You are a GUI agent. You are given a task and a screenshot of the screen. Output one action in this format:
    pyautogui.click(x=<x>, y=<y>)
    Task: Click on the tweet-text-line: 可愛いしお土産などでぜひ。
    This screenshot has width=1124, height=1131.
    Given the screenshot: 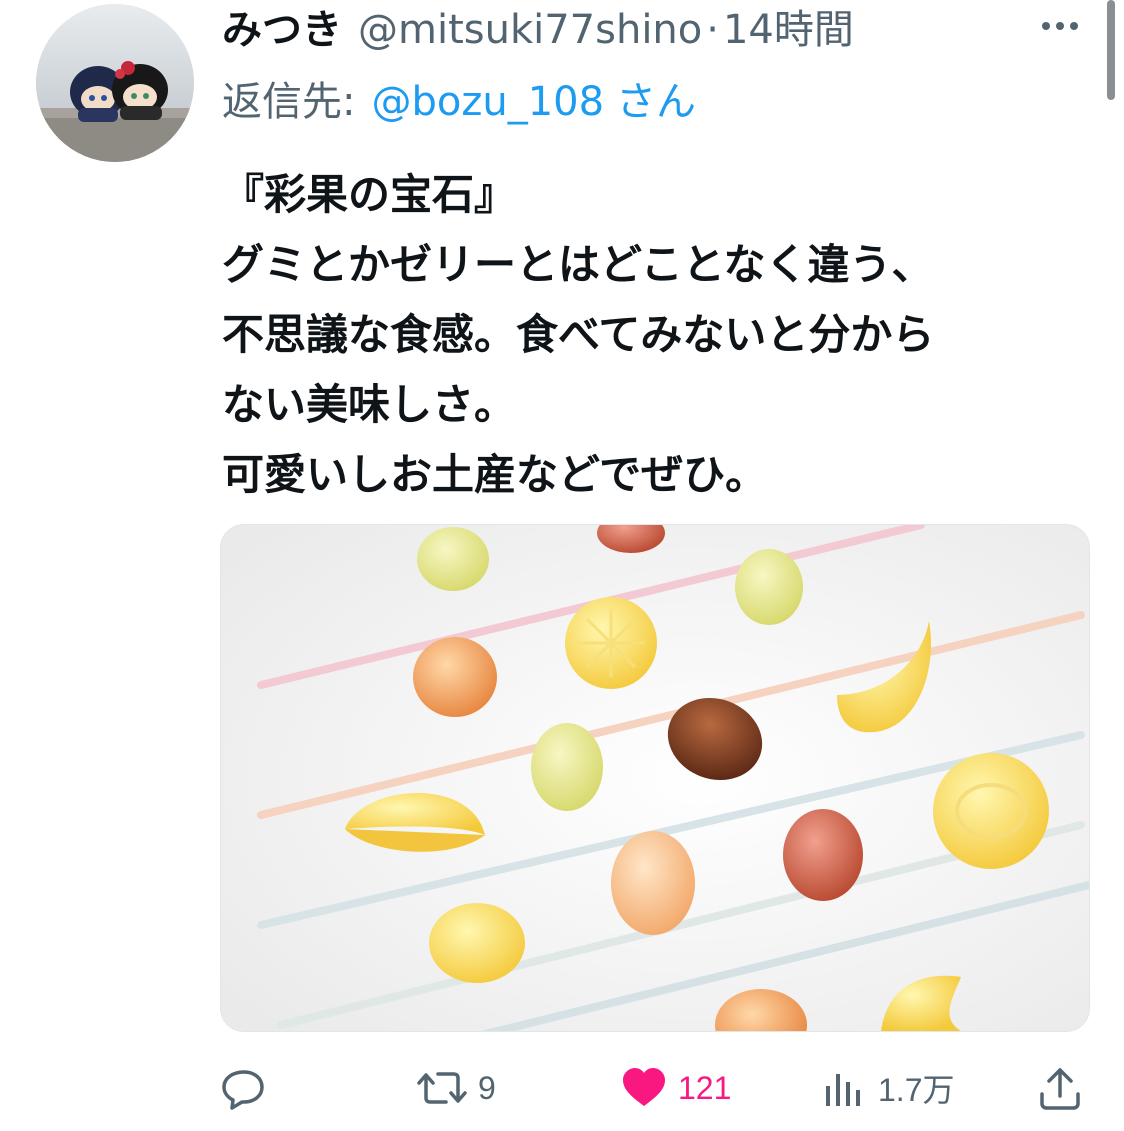 What is the action you would take?
    pyautogui.click(x=495, y=474)
    